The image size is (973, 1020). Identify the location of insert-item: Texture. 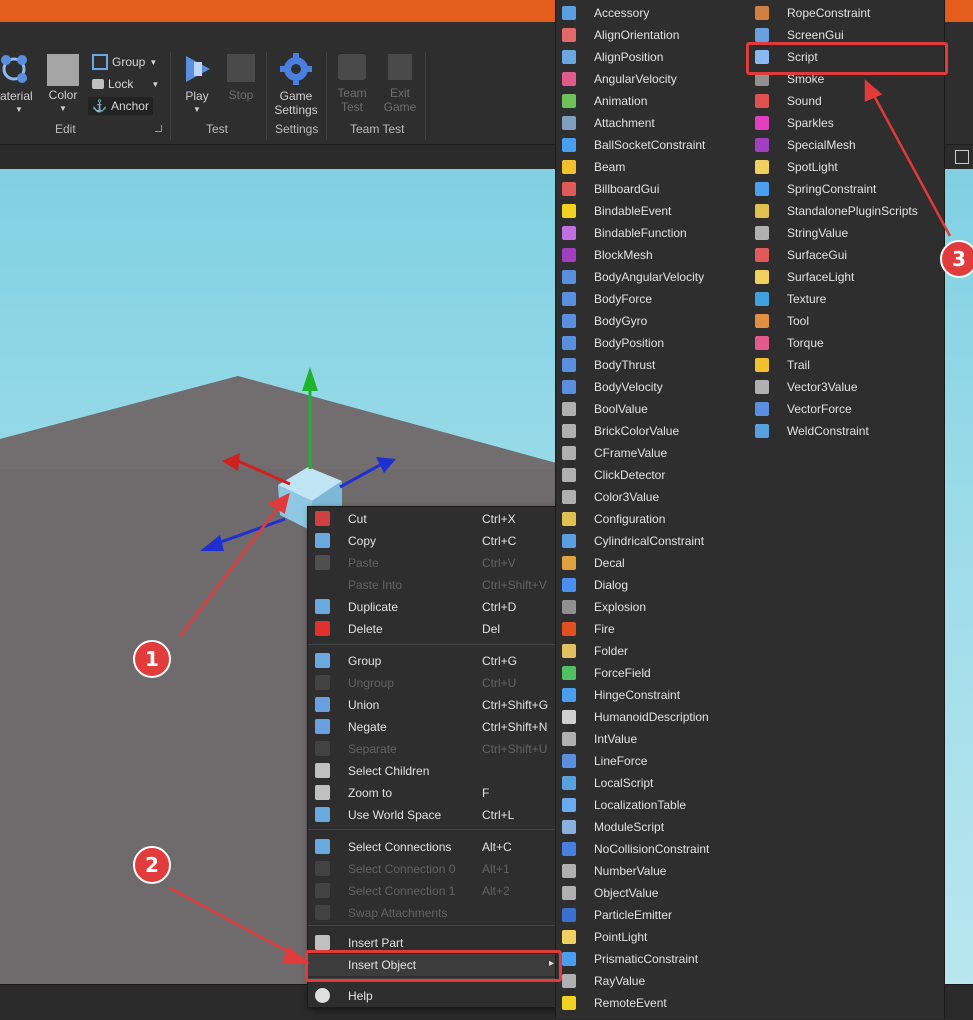
(844, 299).